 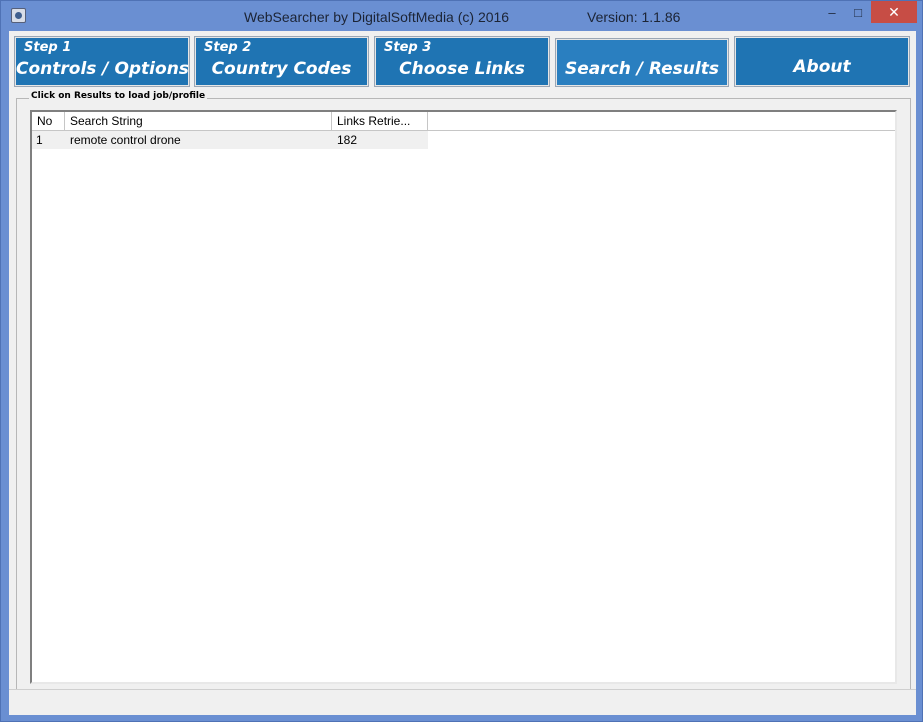 I want to click on results-group-label: Click on Results to load job/profile, so click(x=118, y=96).